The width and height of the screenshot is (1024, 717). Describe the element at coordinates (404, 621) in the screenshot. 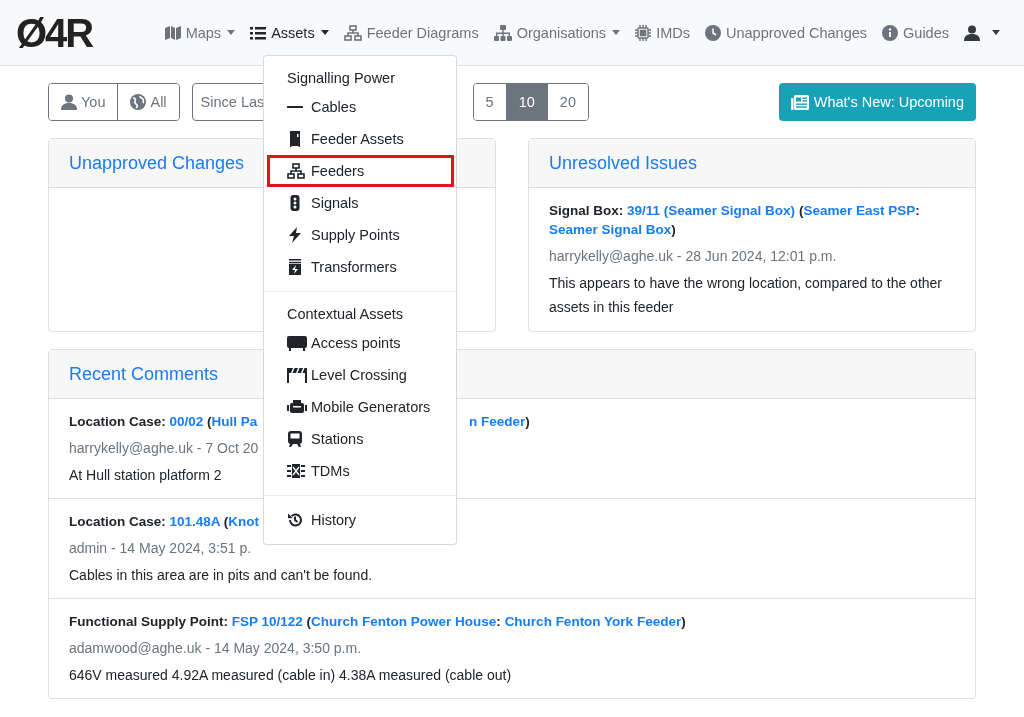

I see `asset-link: Church Fenton Power House` at that location.